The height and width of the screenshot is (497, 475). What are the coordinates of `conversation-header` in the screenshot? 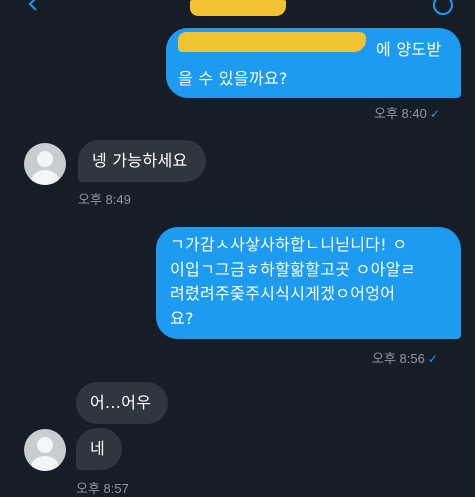 It's located at (237, 11).